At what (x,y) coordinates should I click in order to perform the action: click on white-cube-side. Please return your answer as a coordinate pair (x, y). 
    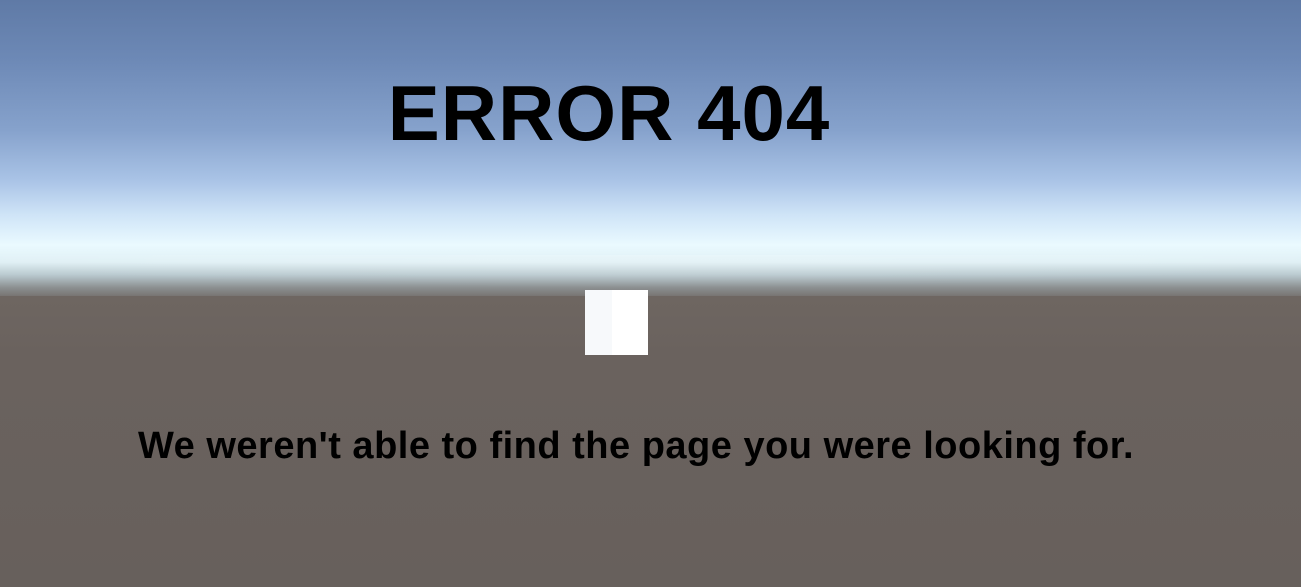
    Looking at the image, I should click on (598, 322).